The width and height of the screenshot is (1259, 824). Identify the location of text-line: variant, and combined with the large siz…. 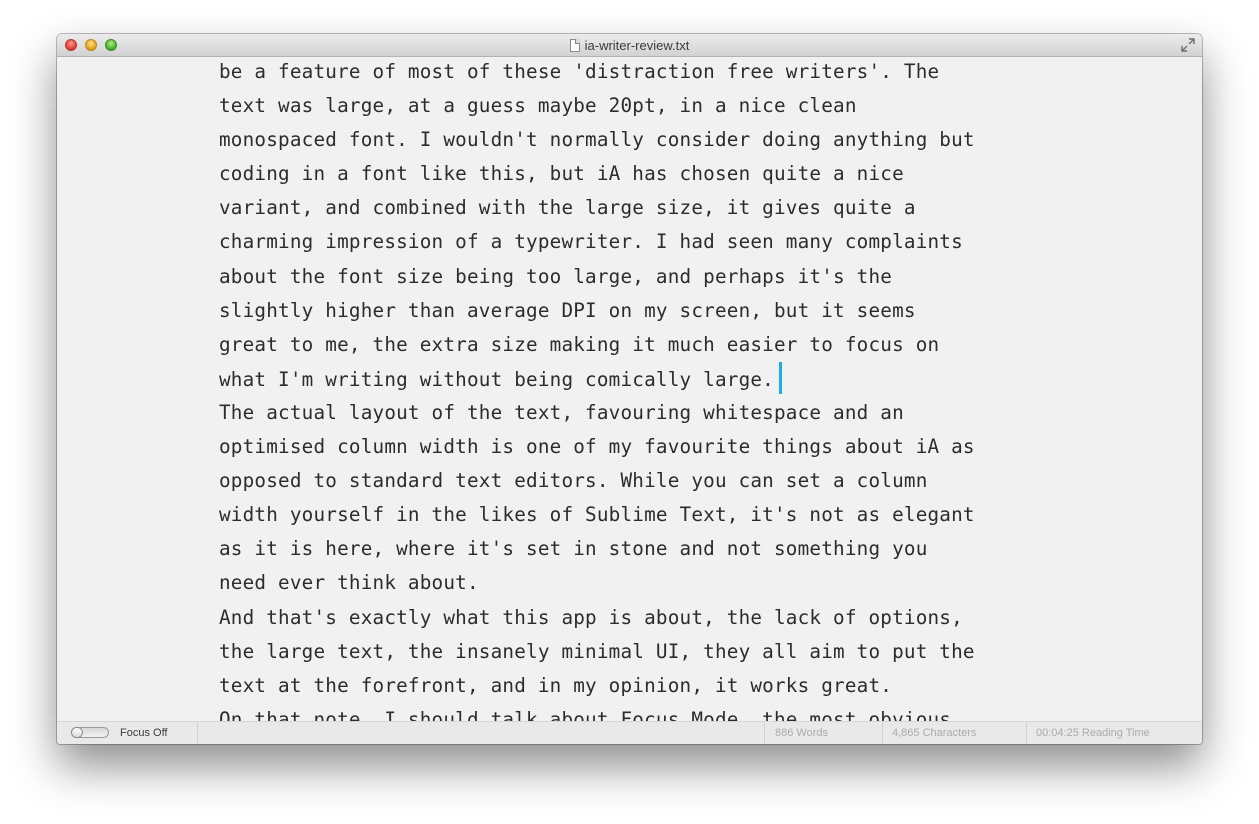
(639, 208).